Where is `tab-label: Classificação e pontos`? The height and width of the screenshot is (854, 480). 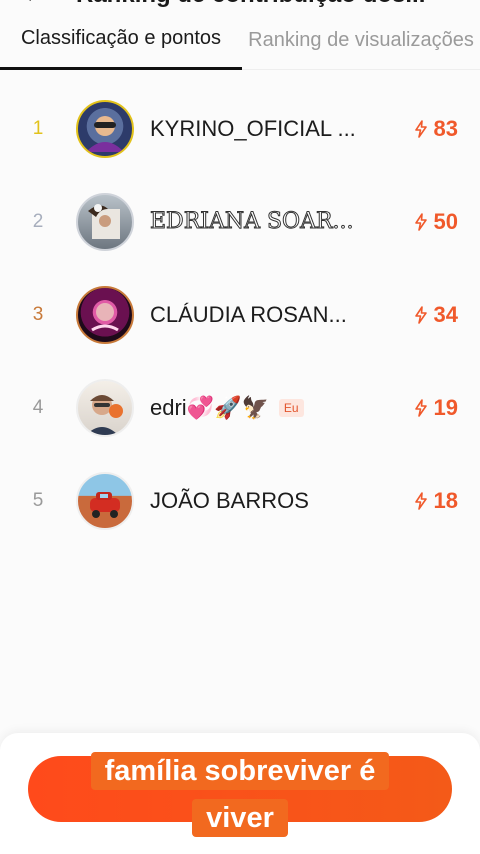
tab-label: Classificação e pontos is located at coordinates (121, 38).